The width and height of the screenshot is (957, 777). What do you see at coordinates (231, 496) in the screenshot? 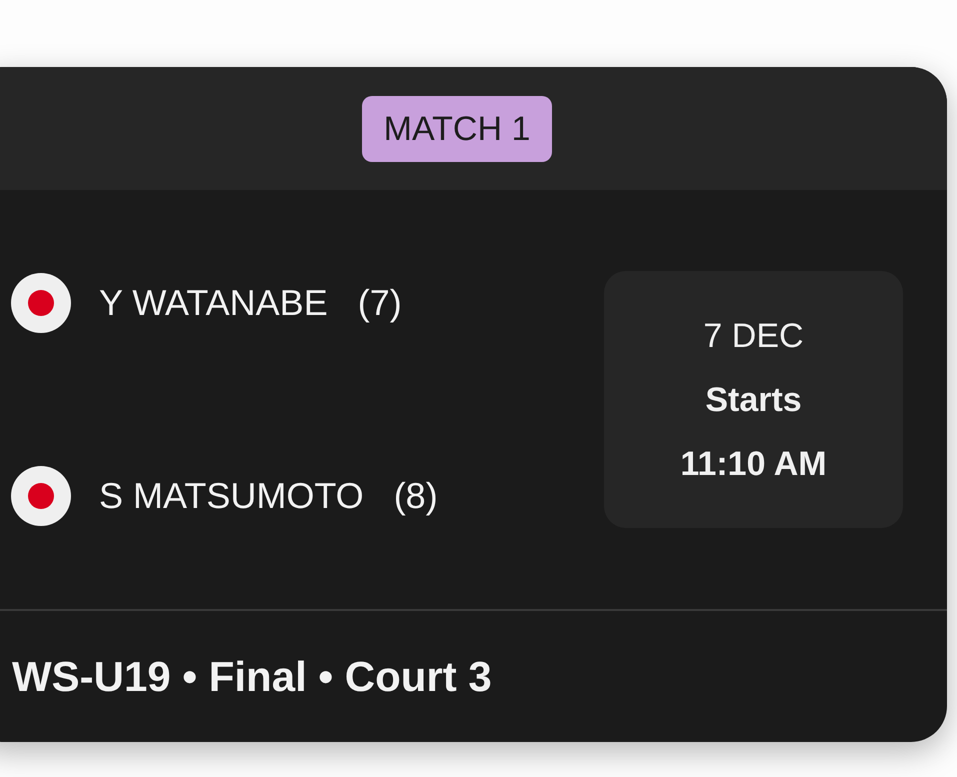
I see `player-name: S MATSUMOTO` at bounding box center [231, 496].